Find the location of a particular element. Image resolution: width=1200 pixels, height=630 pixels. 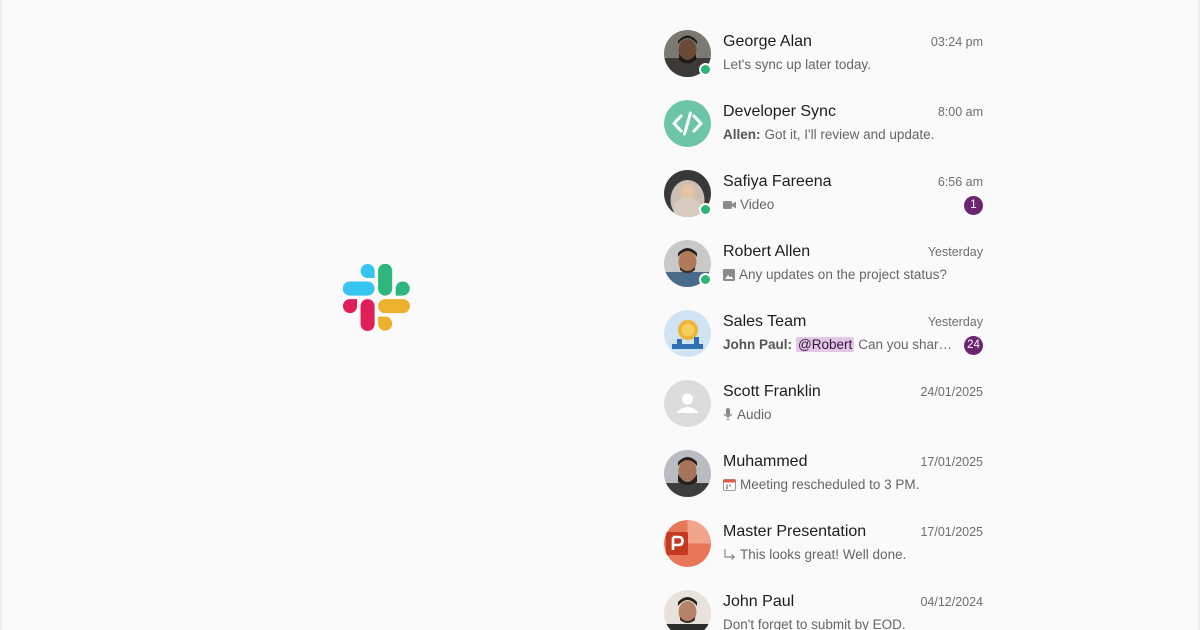

chat-name: John Paul is located at coordinates (759, 601).